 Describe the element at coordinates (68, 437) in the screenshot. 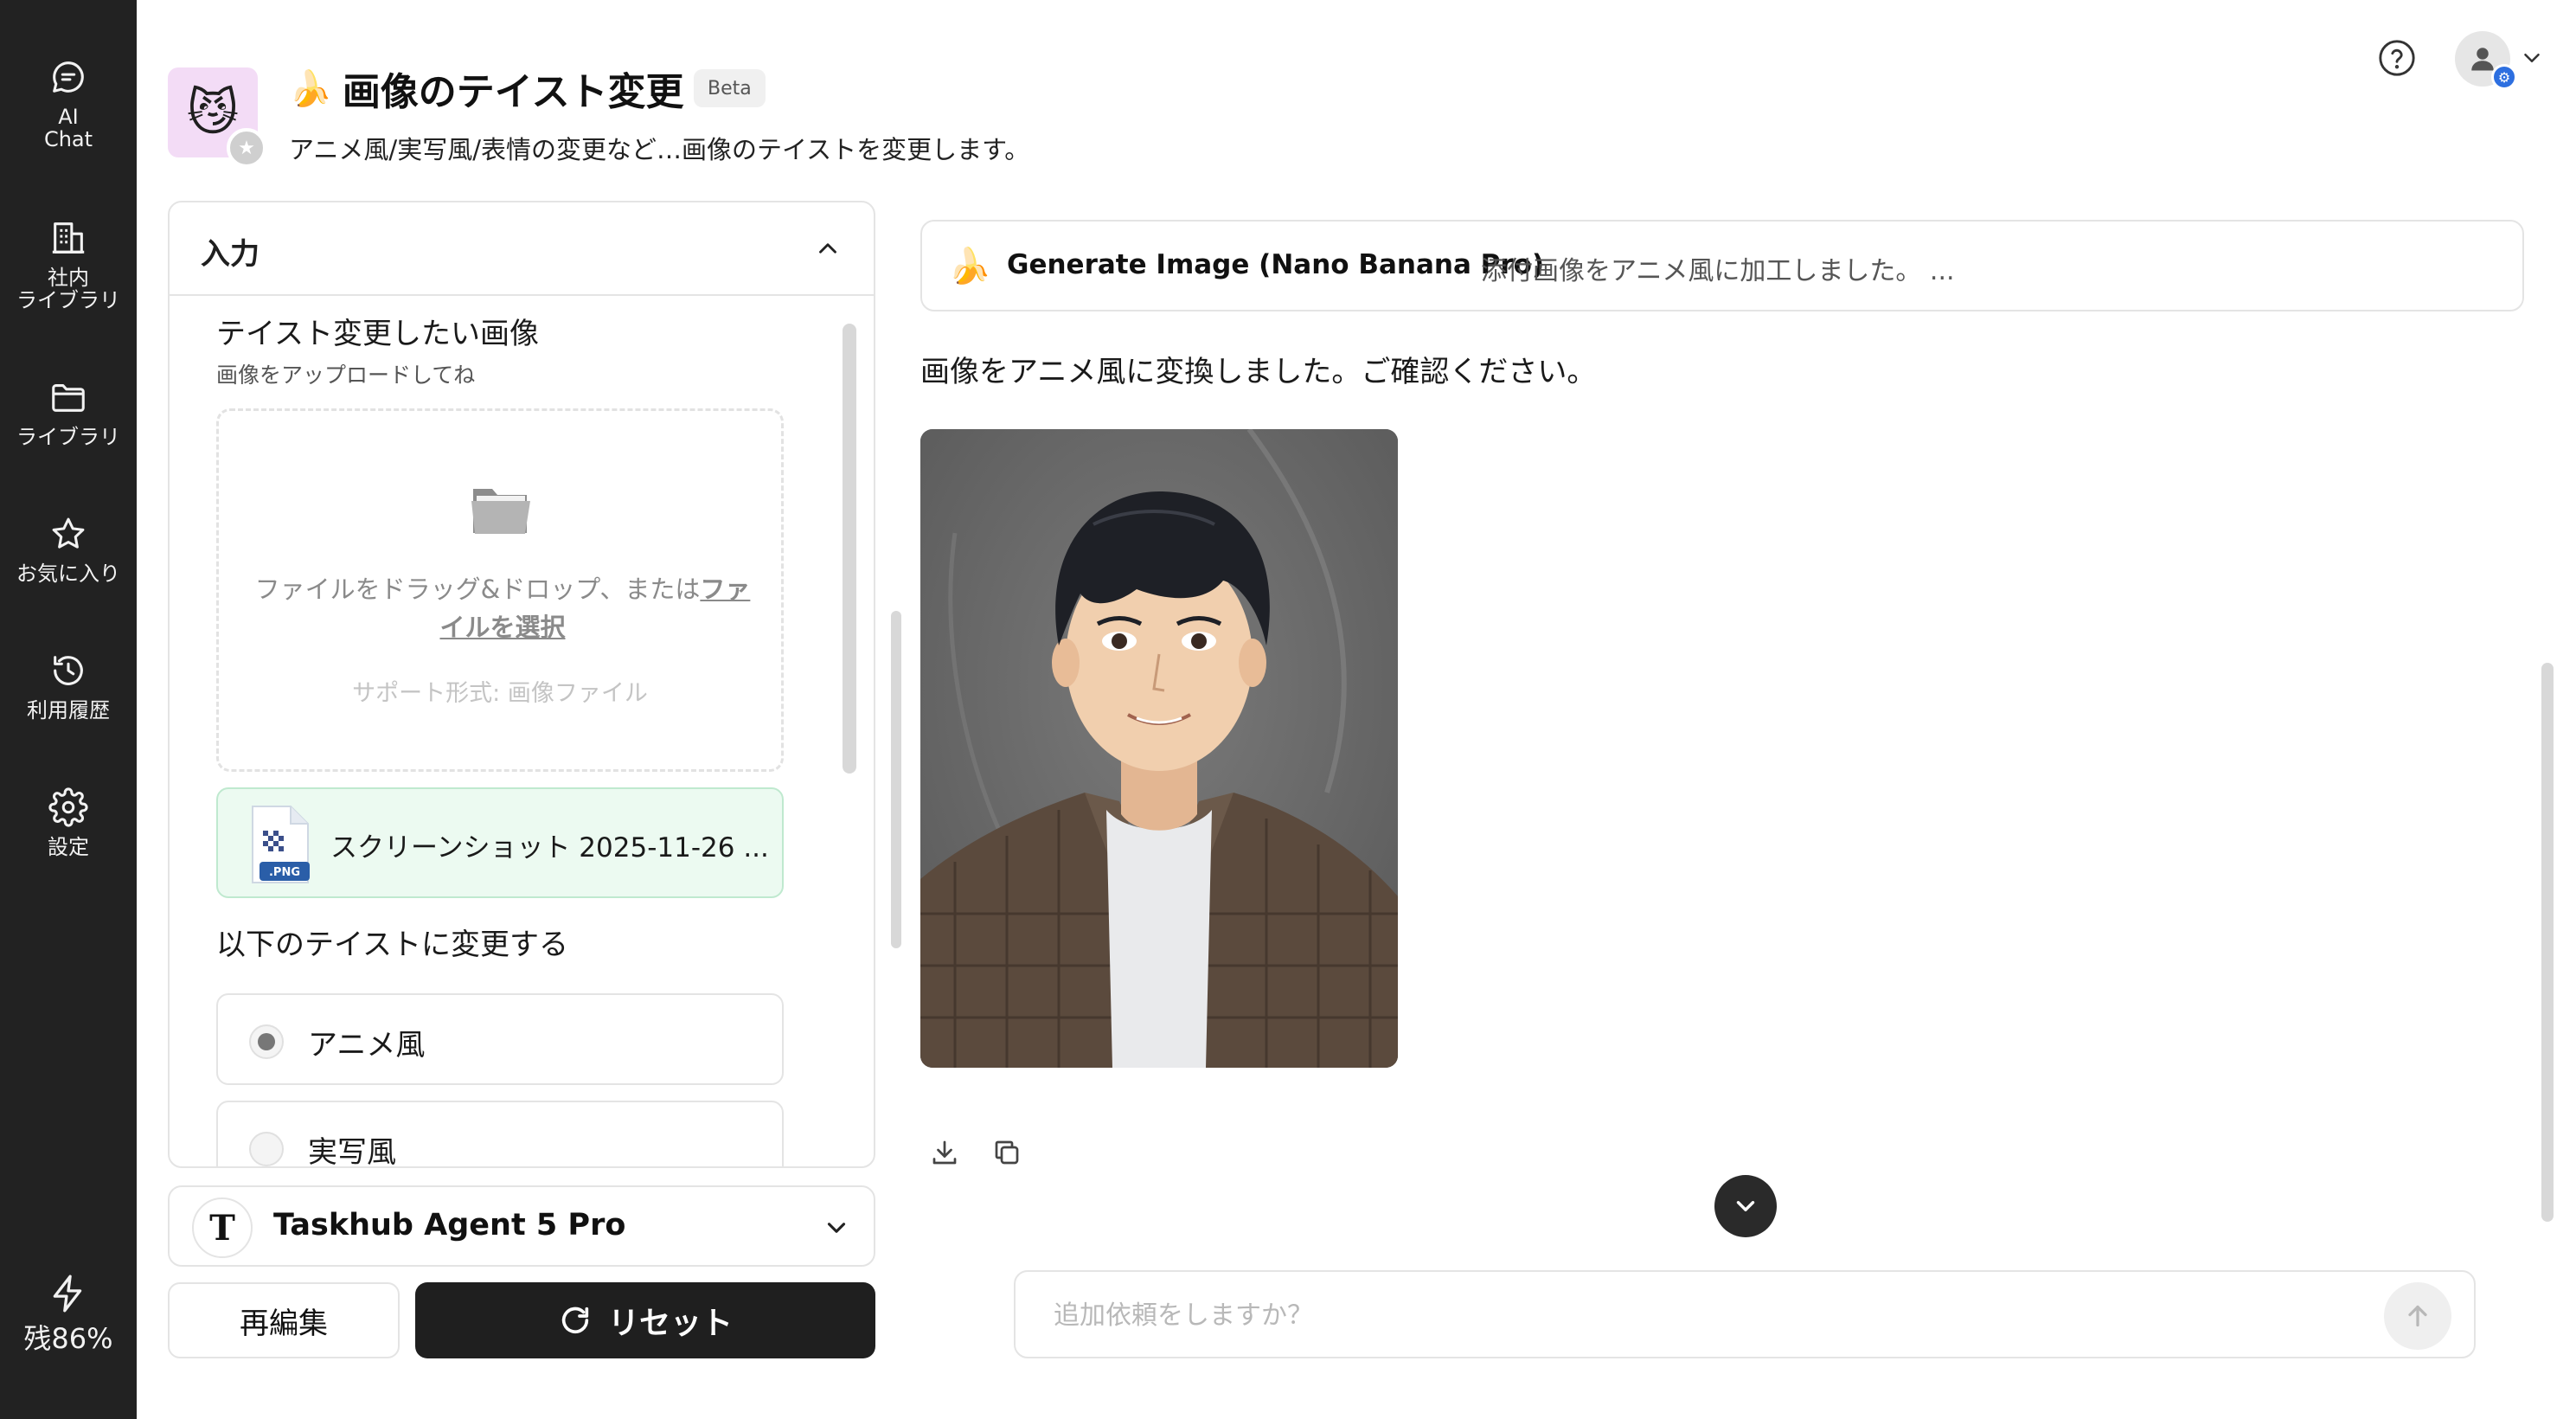

I see `sidebar-item-label: ライブラリ` at that location.